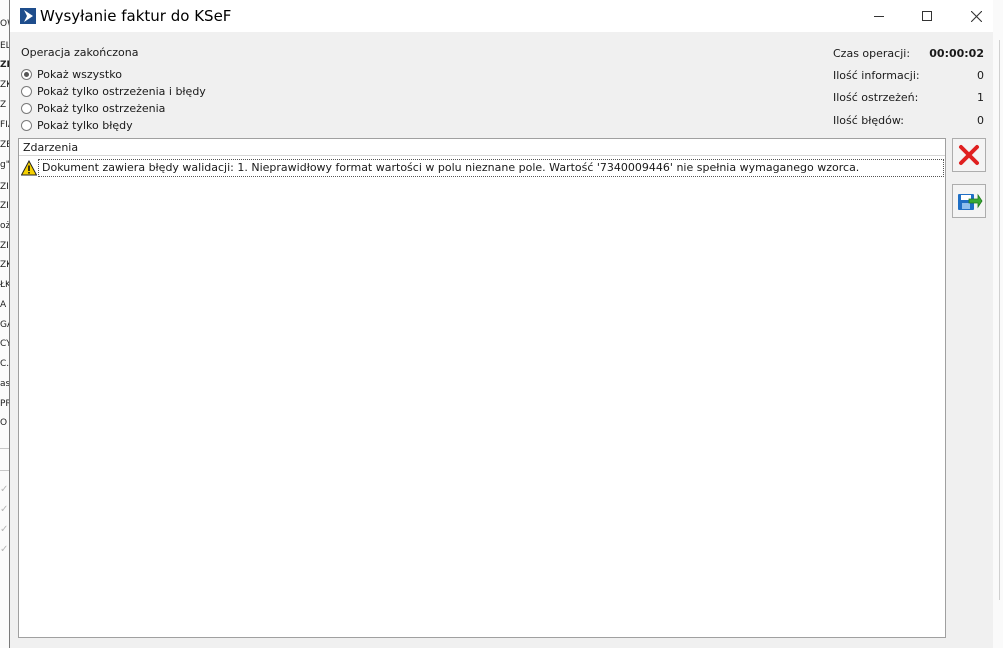 The image size is (1003, 648). I want to click on save-export-button, so click(969, 201).